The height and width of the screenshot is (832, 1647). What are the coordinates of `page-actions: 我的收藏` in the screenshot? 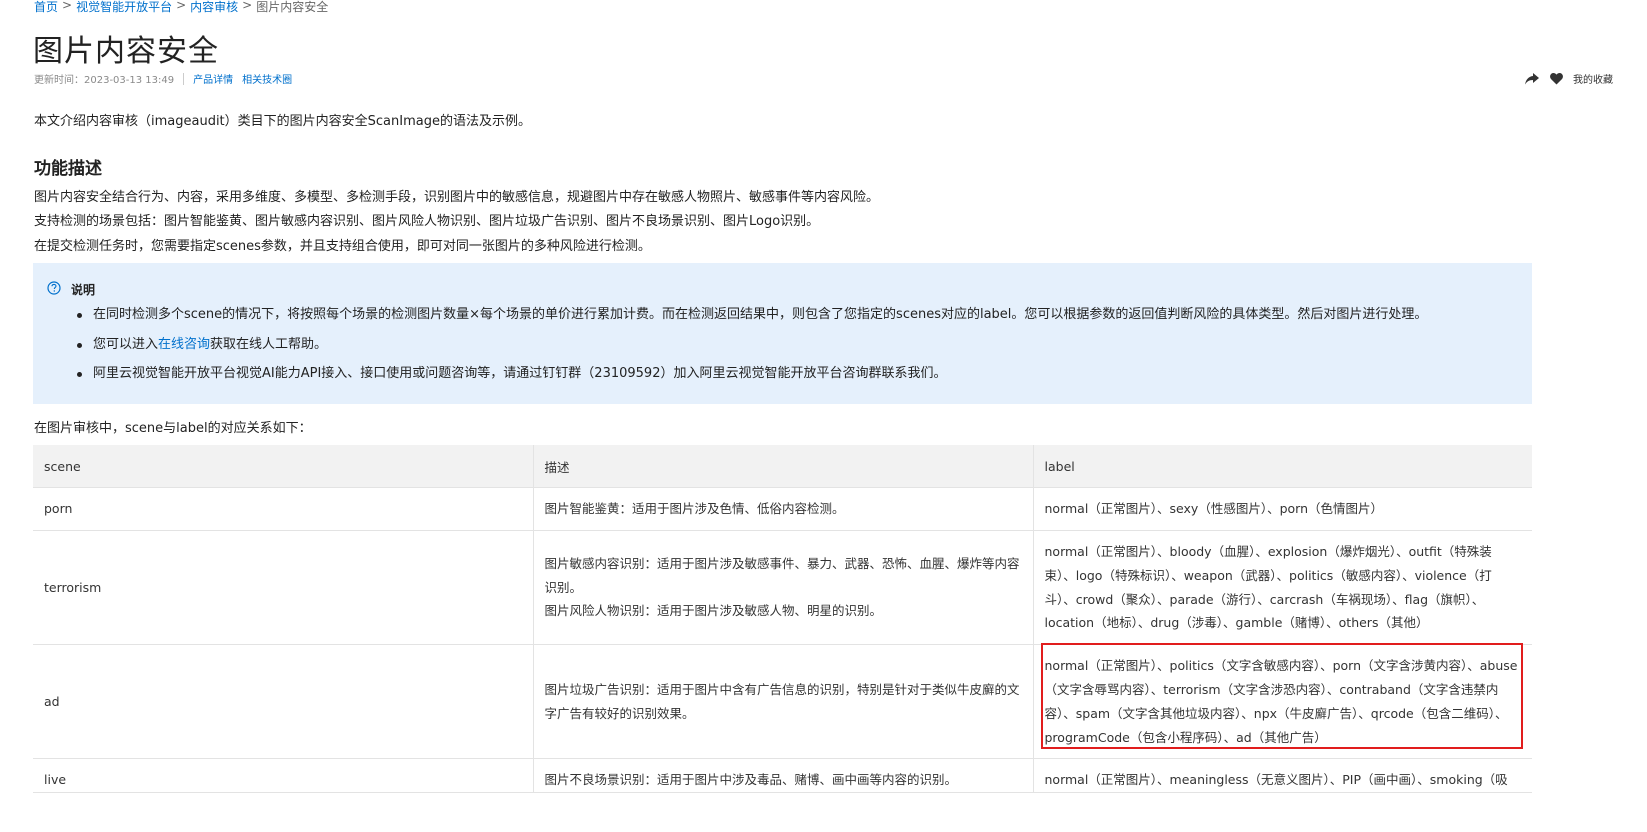 It's located at (1569, 78).